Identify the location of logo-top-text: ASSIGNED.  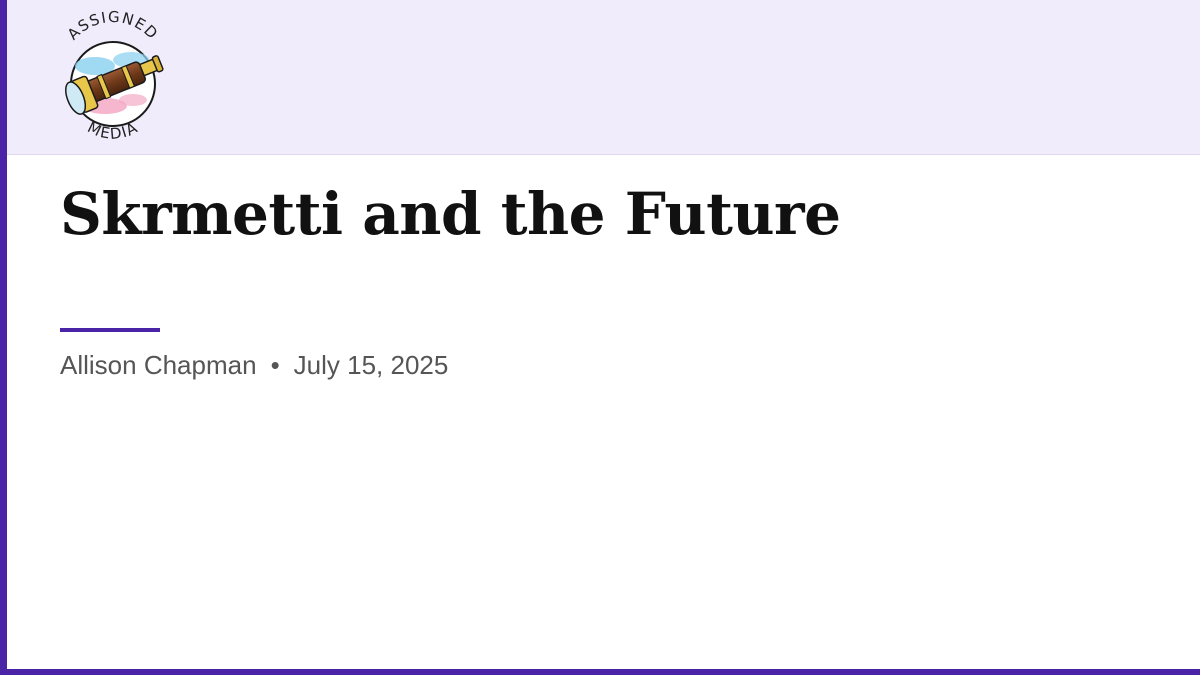
(112, 26).